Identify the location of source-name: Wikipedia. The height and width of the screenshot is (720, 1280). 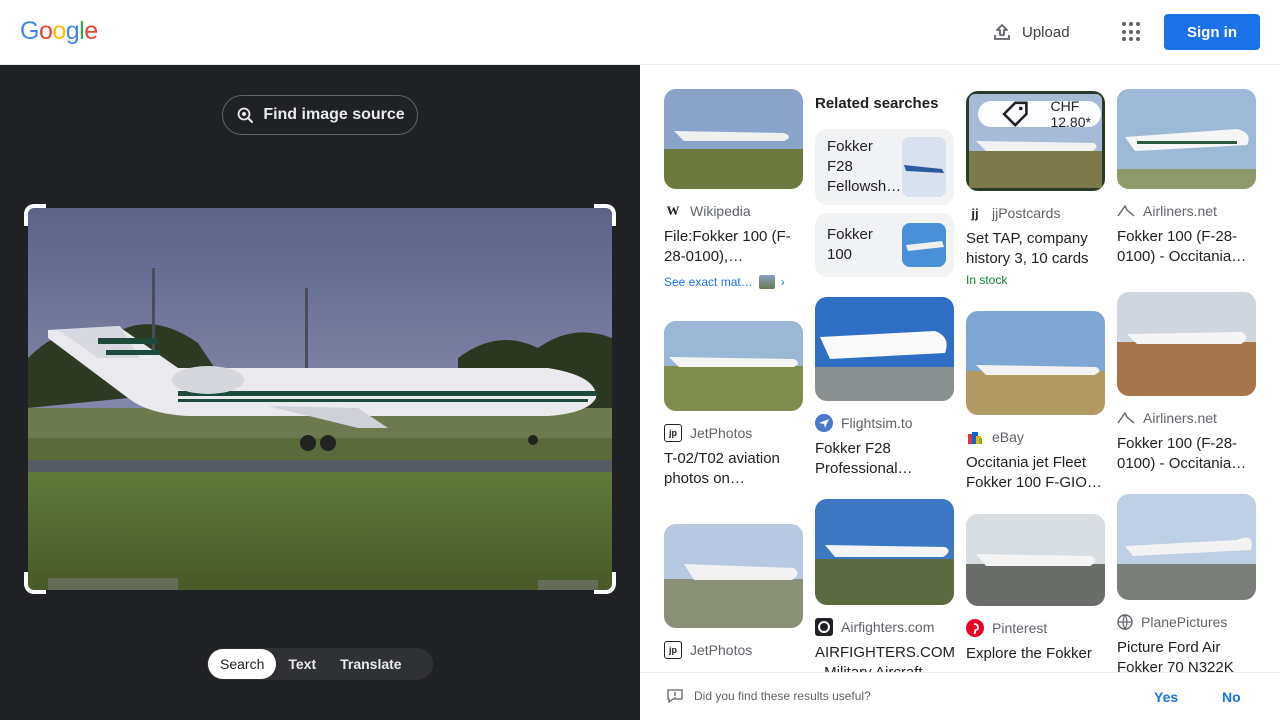
(720, 211).